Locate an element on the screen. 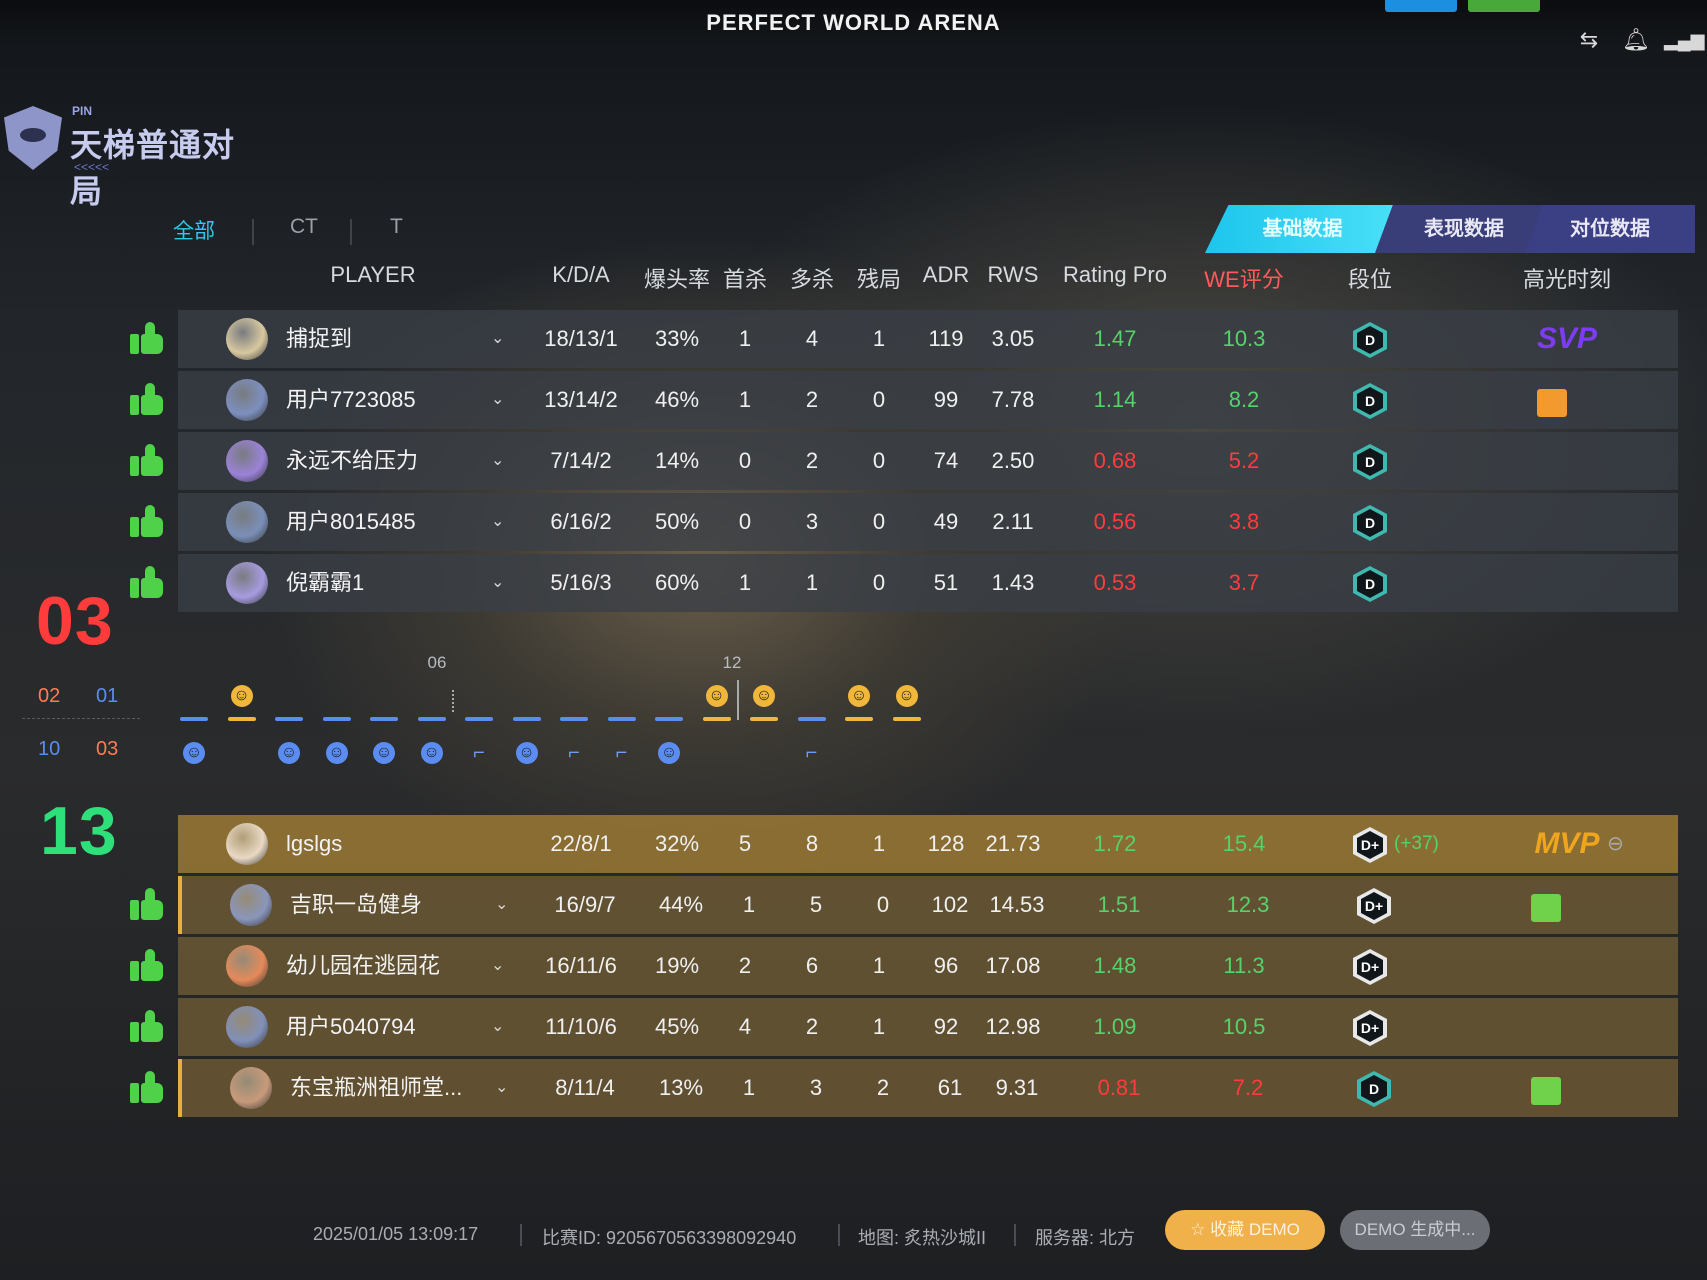 Image resolution: width=1707 pixels, height=1280 pixels. player-row: 倪霸霸1 ⌄ 5/16/3 60% 1 1 0 51 1.43 0.53 3.7 D is located at coordinates (928, 583).